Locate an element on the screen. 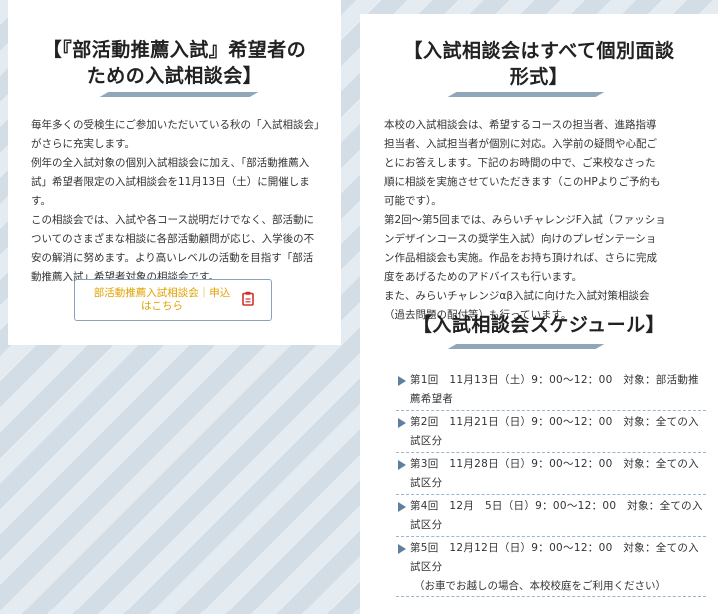 The height and width of the screenshot is (614, 718). left-heading-line1: 【『部活動推薦入試』希望者の is located at coordinates (174, 50).